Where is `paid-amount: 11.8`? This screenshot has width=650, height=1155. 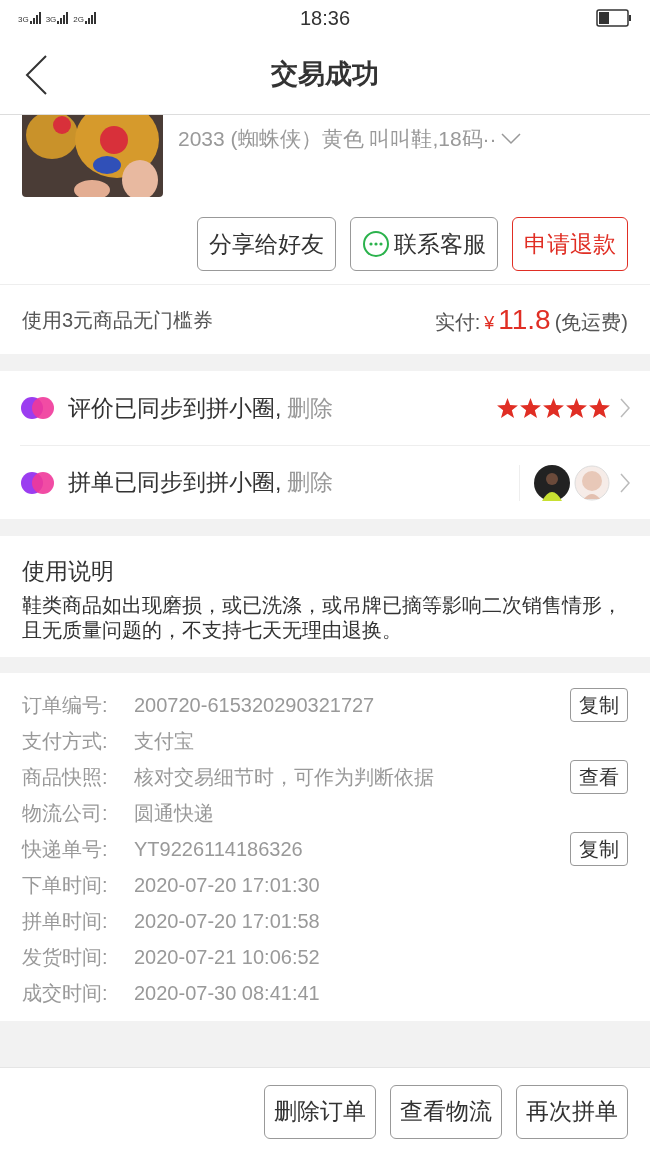 paid-amount: 11.8 is located at coordinates (524, 319).